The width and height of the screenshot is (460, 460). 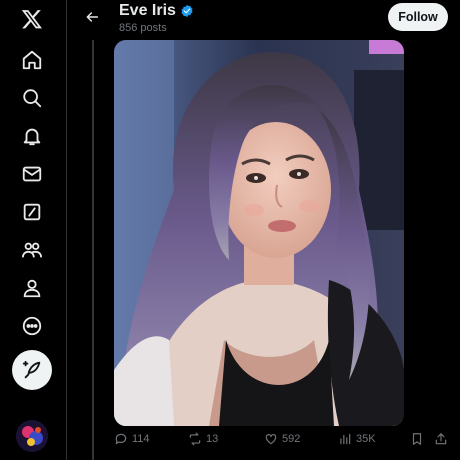 I want to click on analytics-icon, so click(x=345, y=439).